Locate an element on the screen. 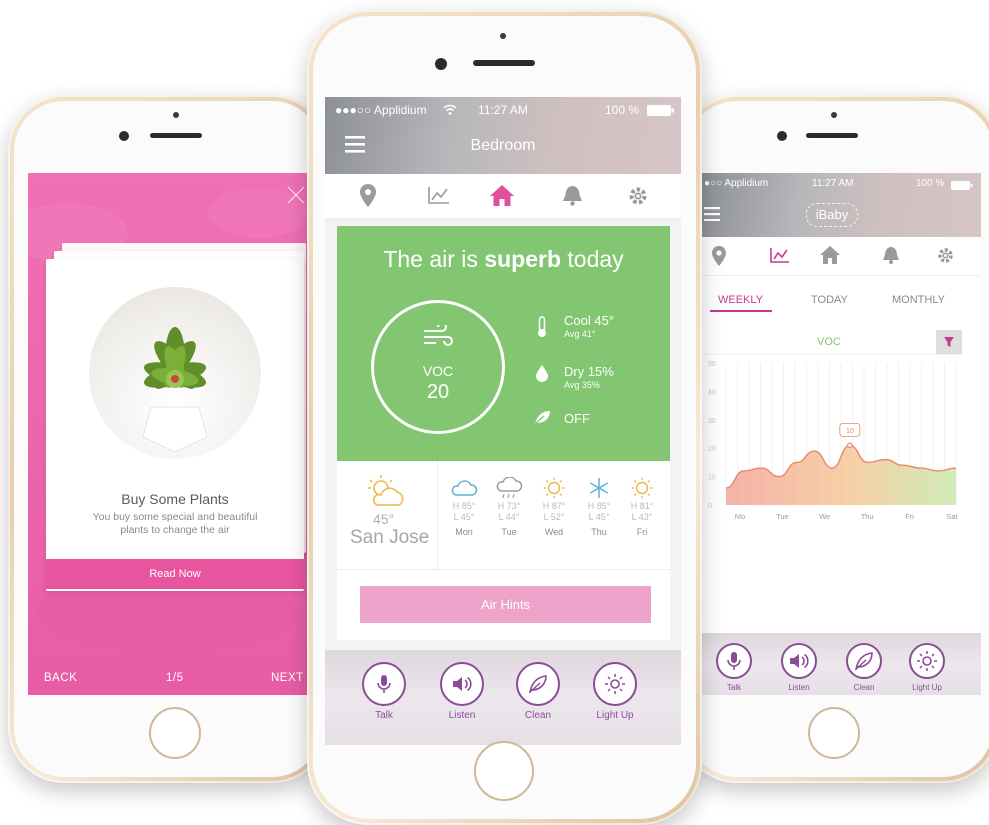  status-time: 11:27 AM is located at coordinates (503, 110).